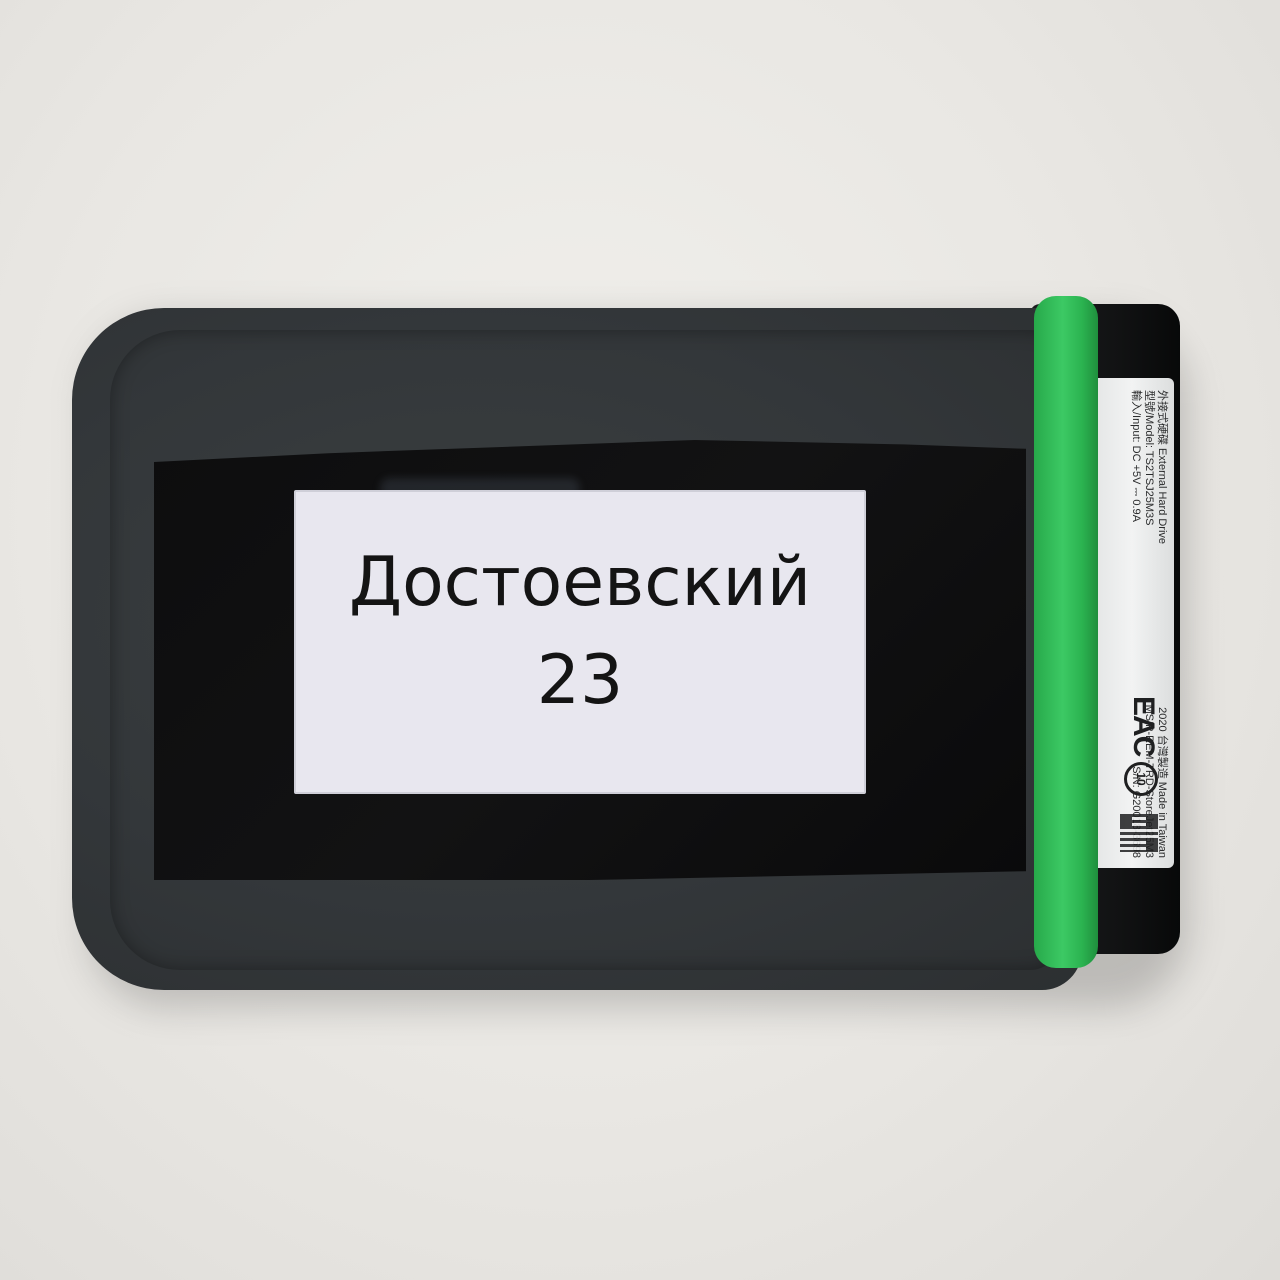 This screenshot has width=1280, height=1280. I want to click on eac-mark: EAC, so click(1143, 726).